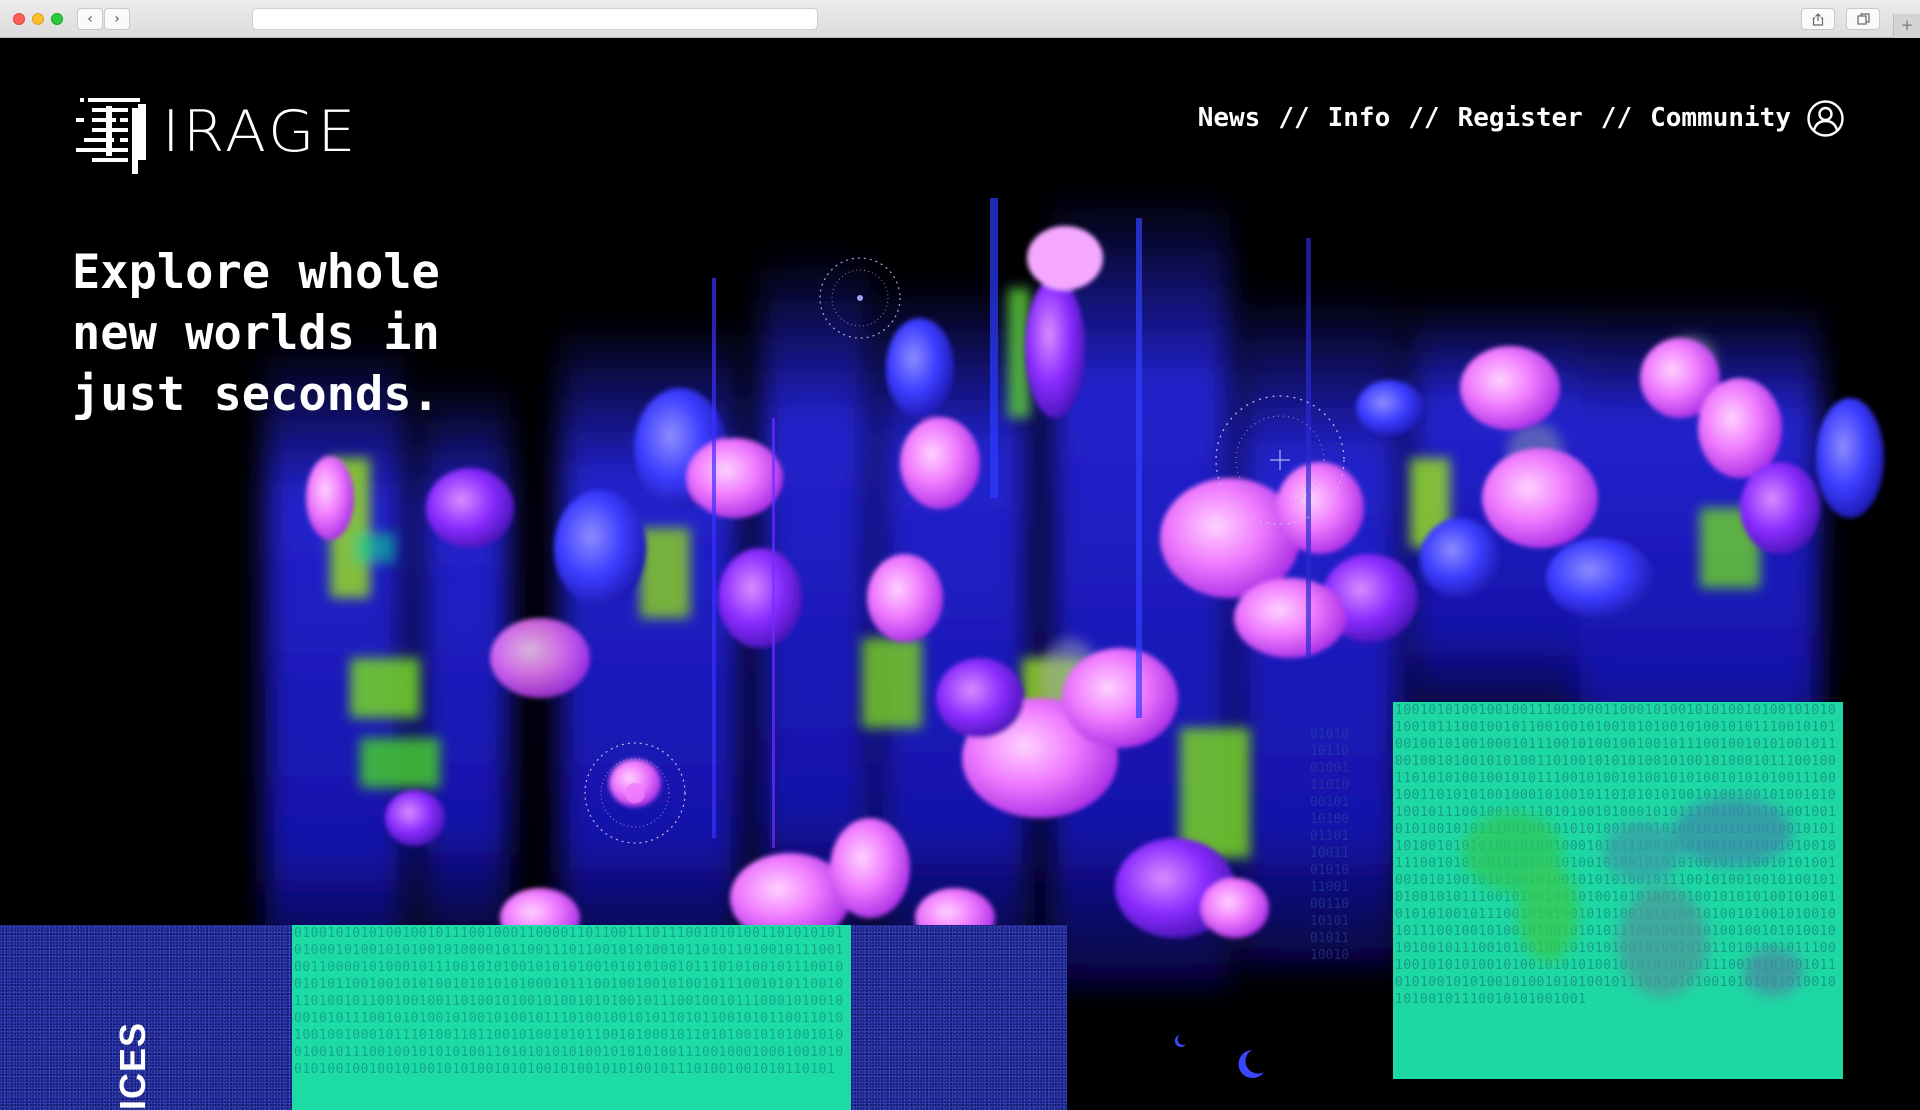 This screenshot has height=1110, width=1920. I want to click on site-logo: IRAGE, so click(215, 136).